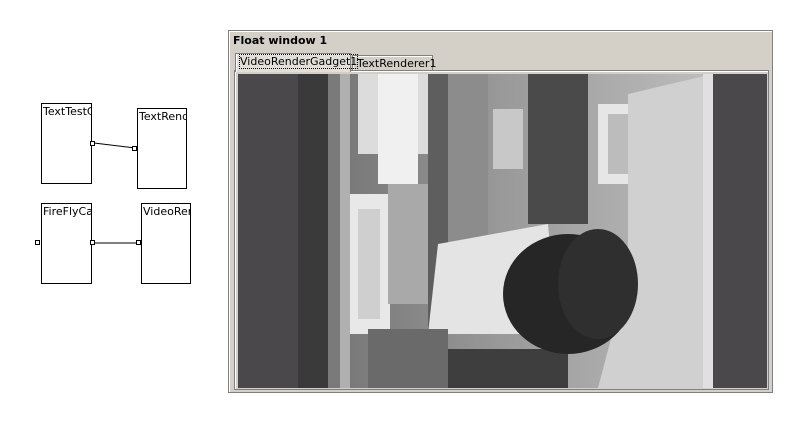 Image resolution: width=810 pixels, height=429 pixels. I want to click on connection-texttest-to-textrend, so click(114, 145).